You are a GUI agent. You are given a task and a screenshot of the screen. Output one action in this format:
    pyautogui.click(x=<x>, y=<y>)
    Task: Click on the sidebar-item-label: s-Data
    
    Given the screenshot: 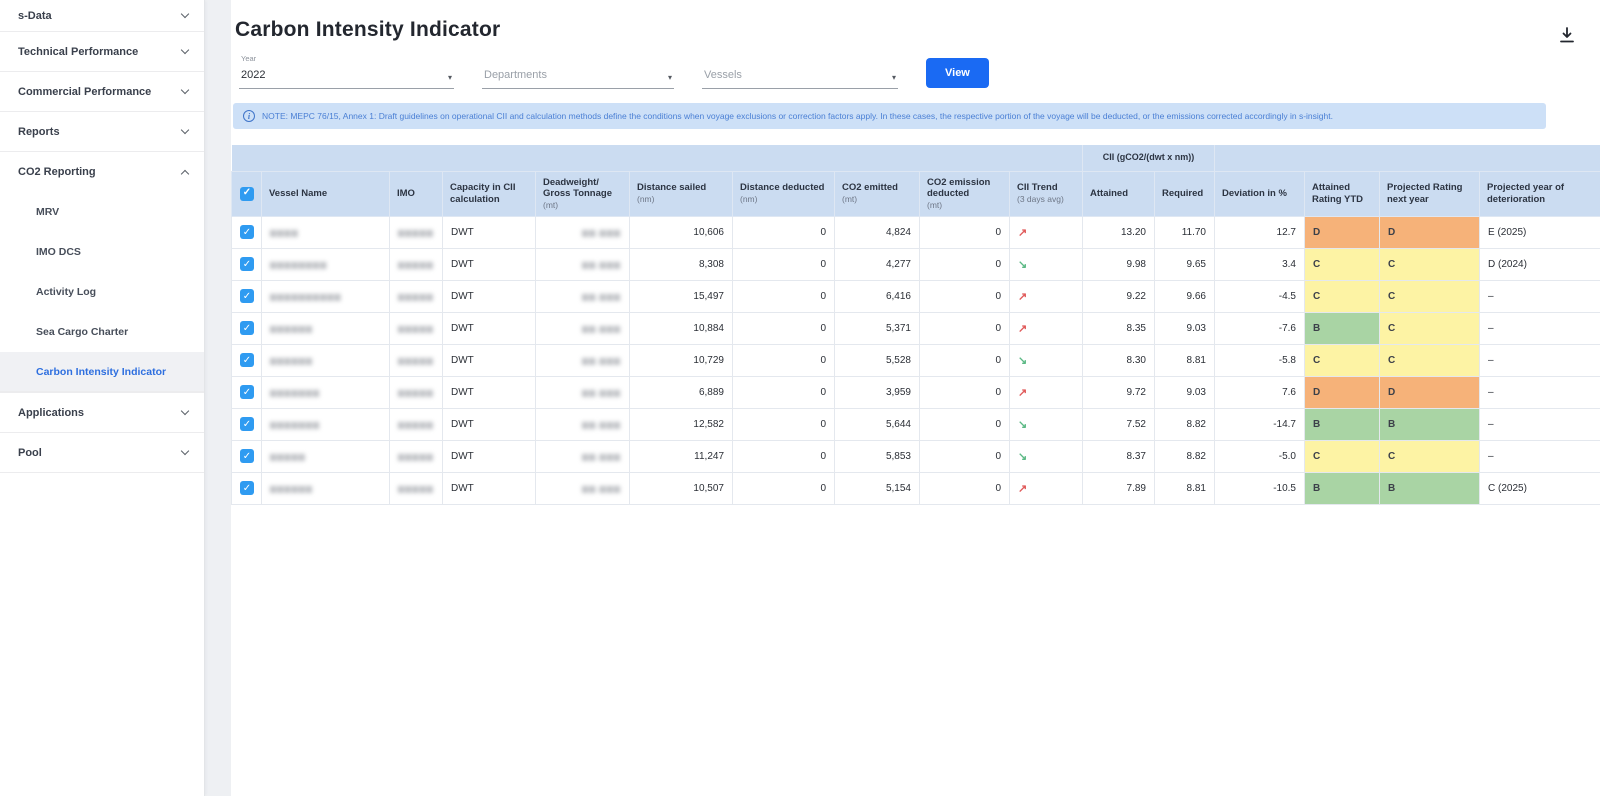 What is the action you would take?
    pyautogui.click(x=35, y=15)
    